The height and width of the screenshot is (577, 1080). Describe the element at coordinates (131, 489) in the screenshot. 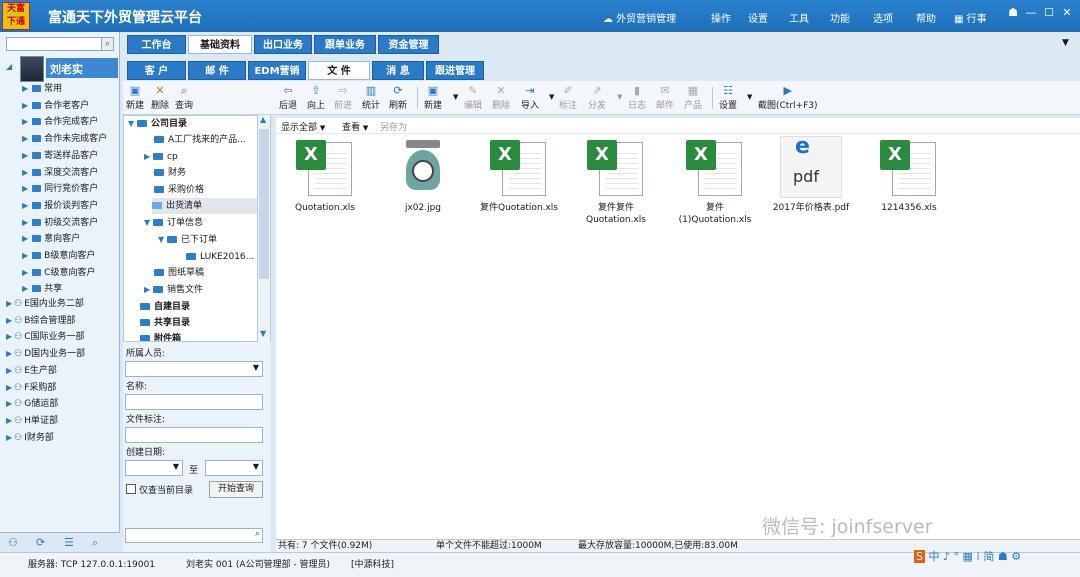

I see `only-current-checkbox` at that location.